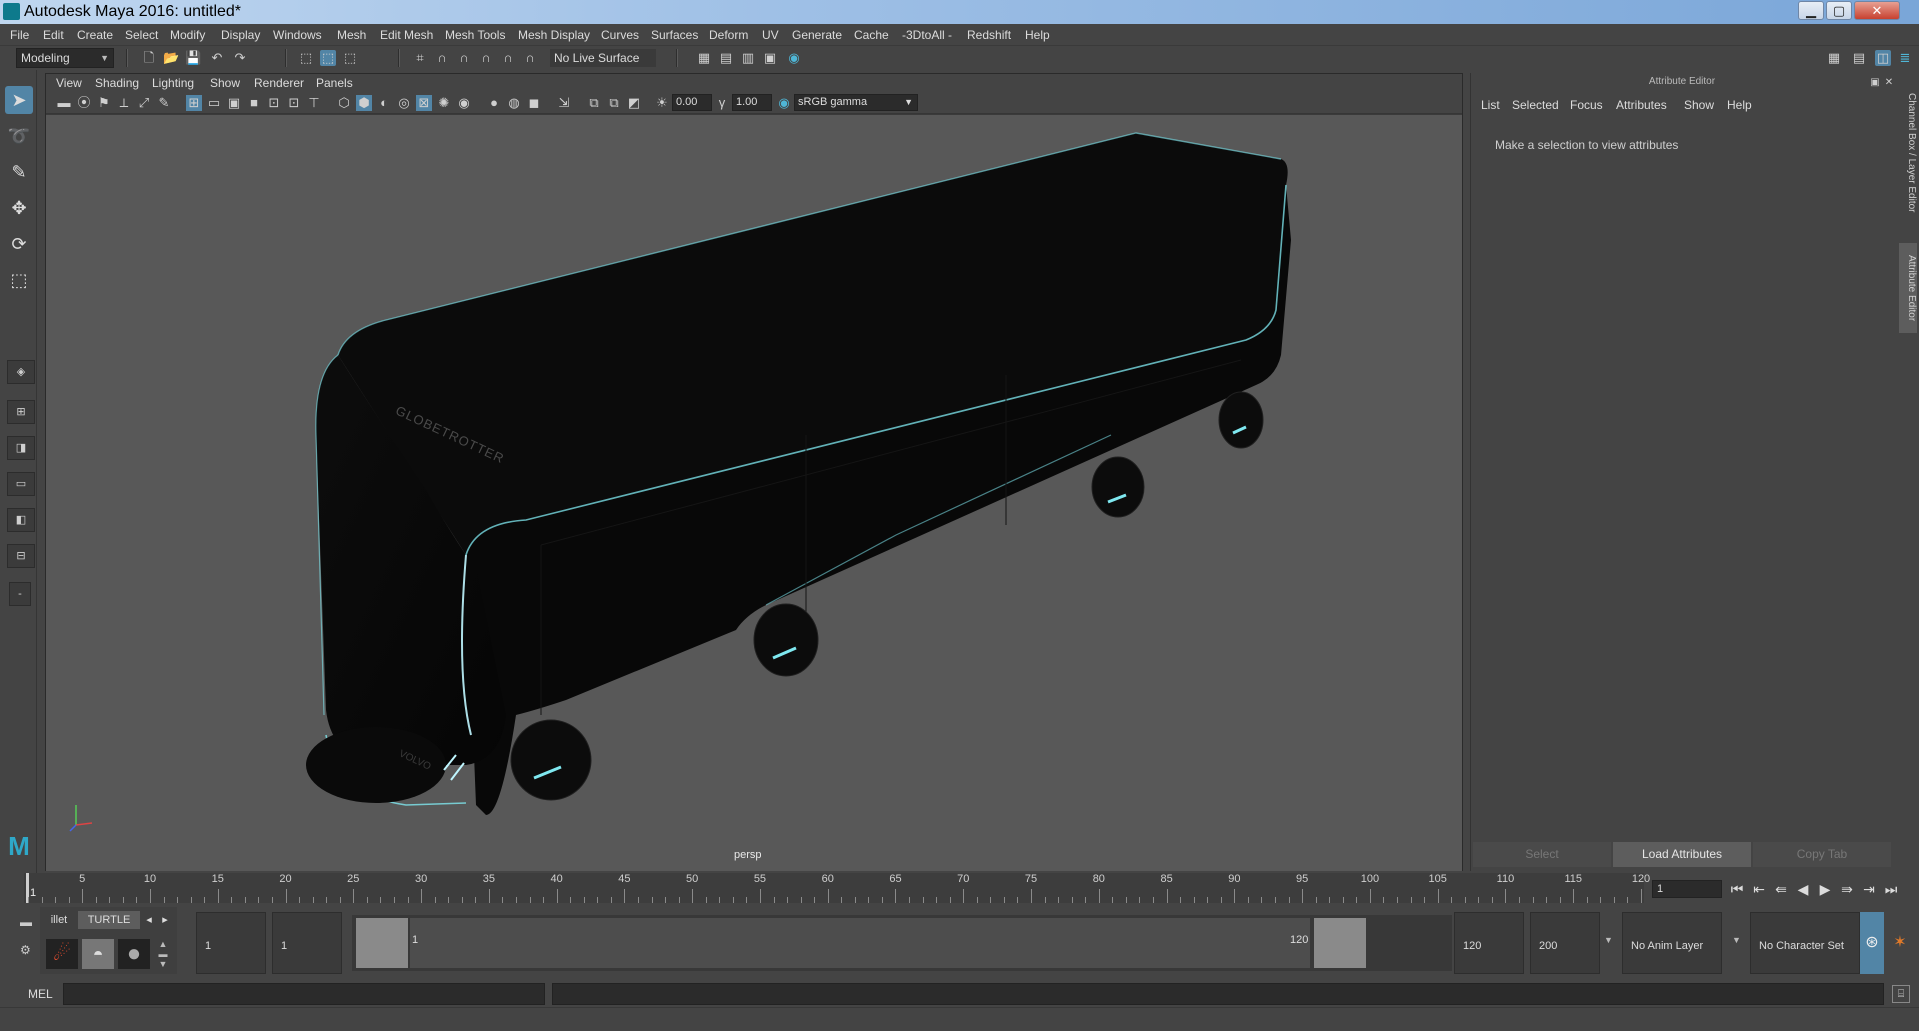  I want to click on range-bar, so click(860, 943).